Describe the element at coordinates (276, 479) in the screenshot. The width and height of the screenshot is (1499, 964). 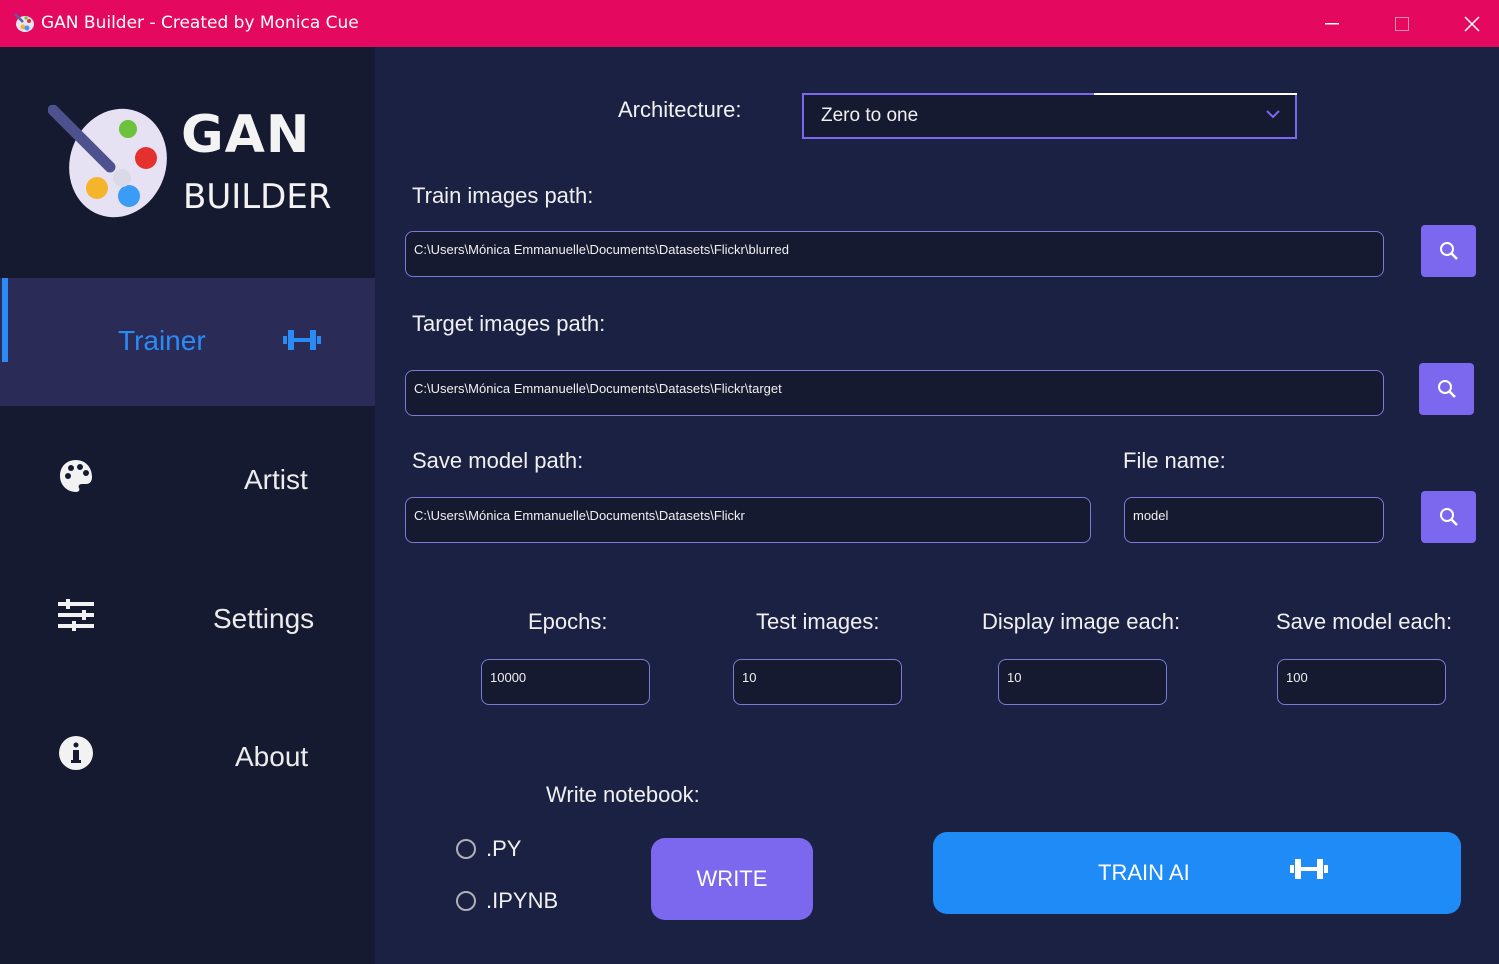
I see `sidebar-item-label: Artist` at that location.